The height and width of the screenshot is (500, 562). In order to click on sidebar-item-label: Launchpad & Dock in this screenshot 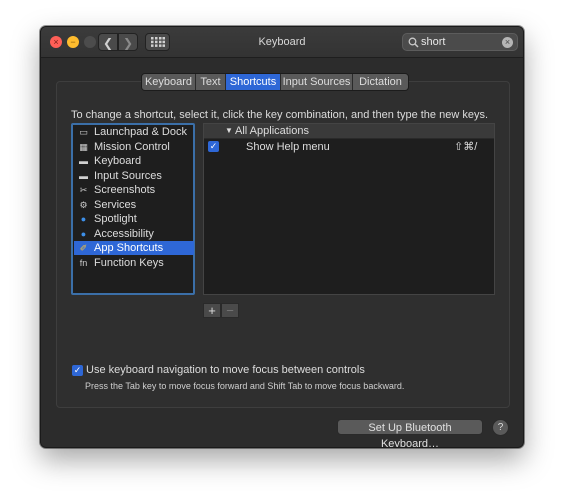, I will do `click(140, 132)`.